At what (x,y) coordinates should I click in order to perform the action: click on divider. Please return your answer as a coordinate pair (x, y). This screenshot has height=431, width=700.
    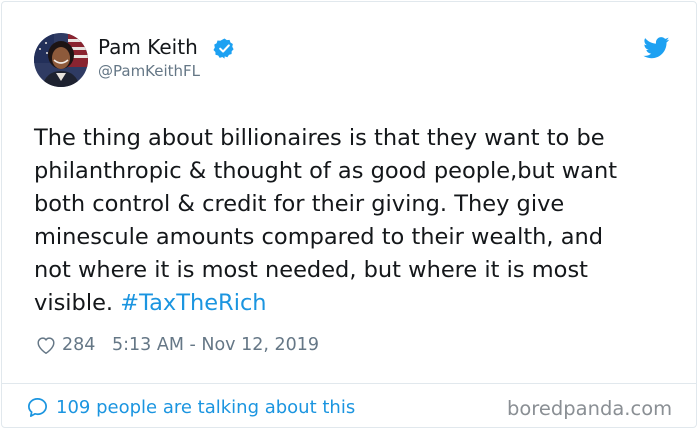
    Looking at the image, I should click on (349, 383).